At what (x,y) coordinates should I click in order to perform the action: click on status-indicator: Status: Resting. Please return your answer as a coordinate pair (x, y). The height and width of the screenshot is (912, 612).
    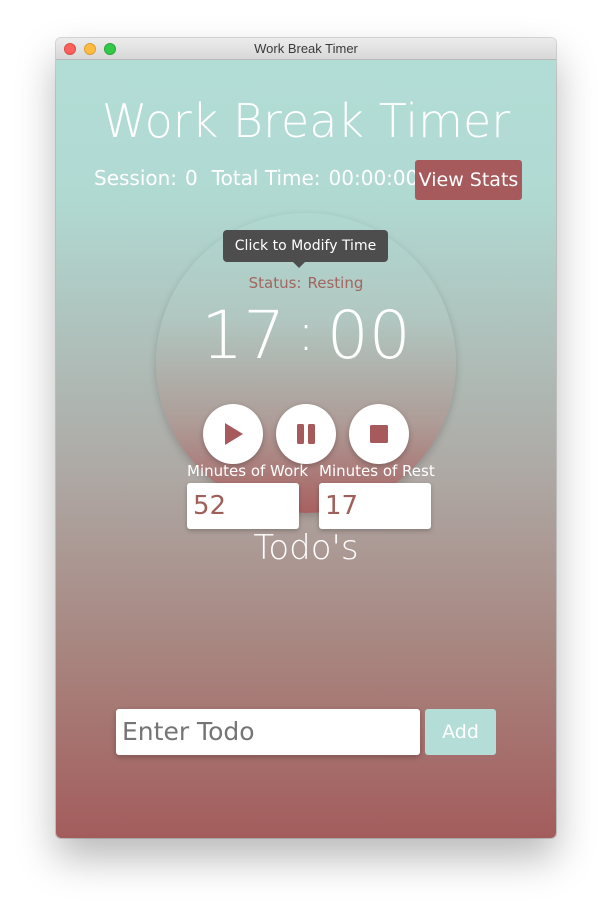
    Looking at the image, I should click on (306, 283).